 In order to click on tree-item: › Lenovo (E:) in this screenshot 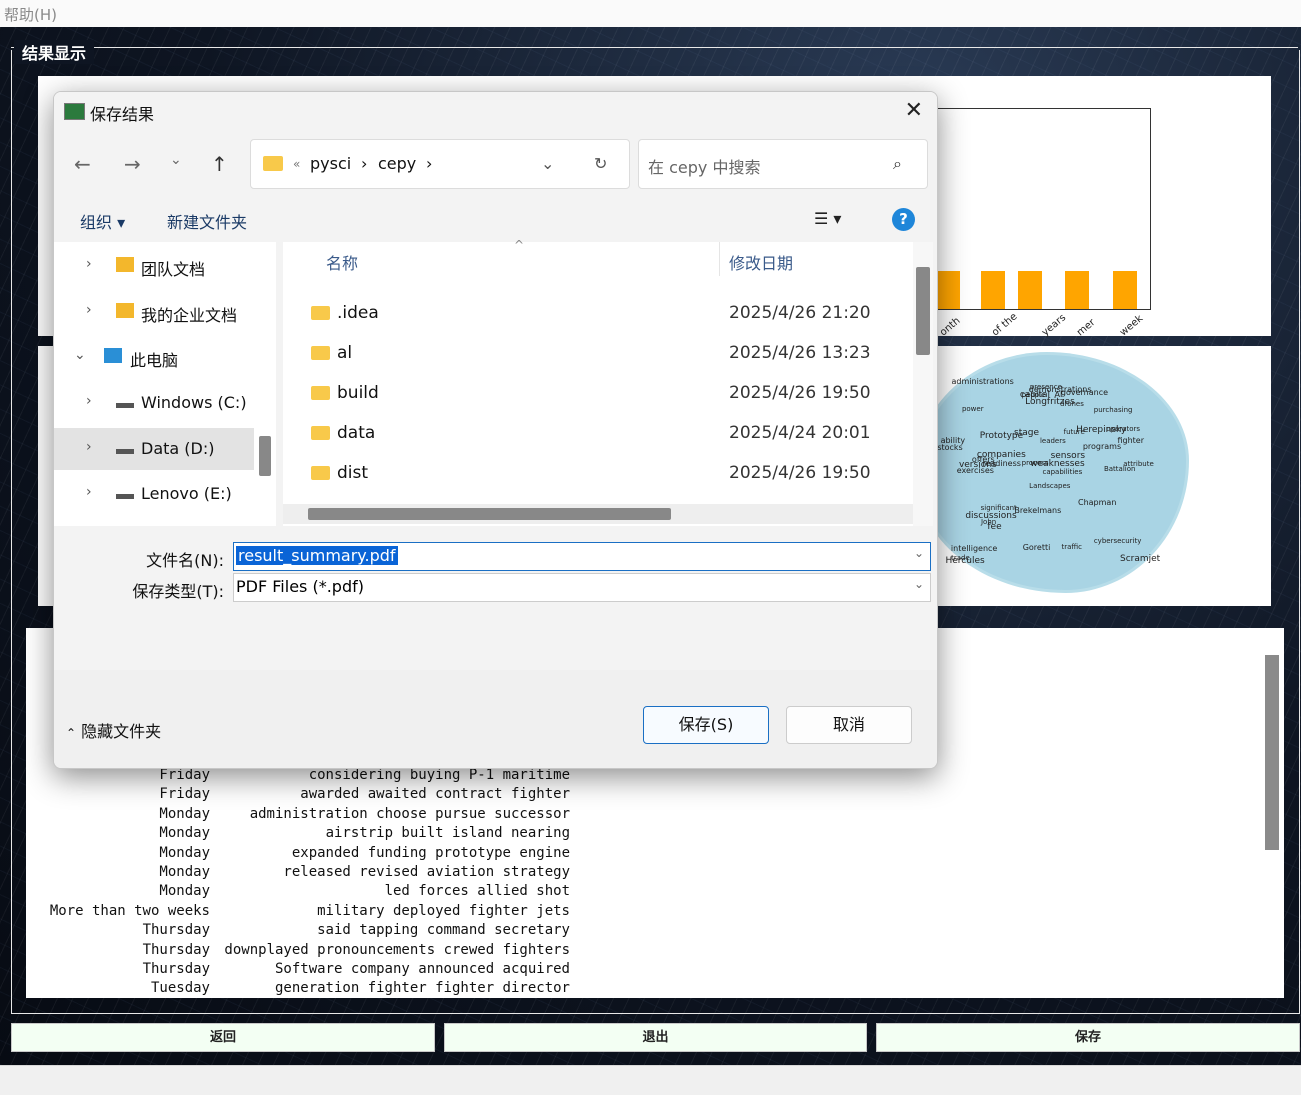, I will do `click(154, 494)`.